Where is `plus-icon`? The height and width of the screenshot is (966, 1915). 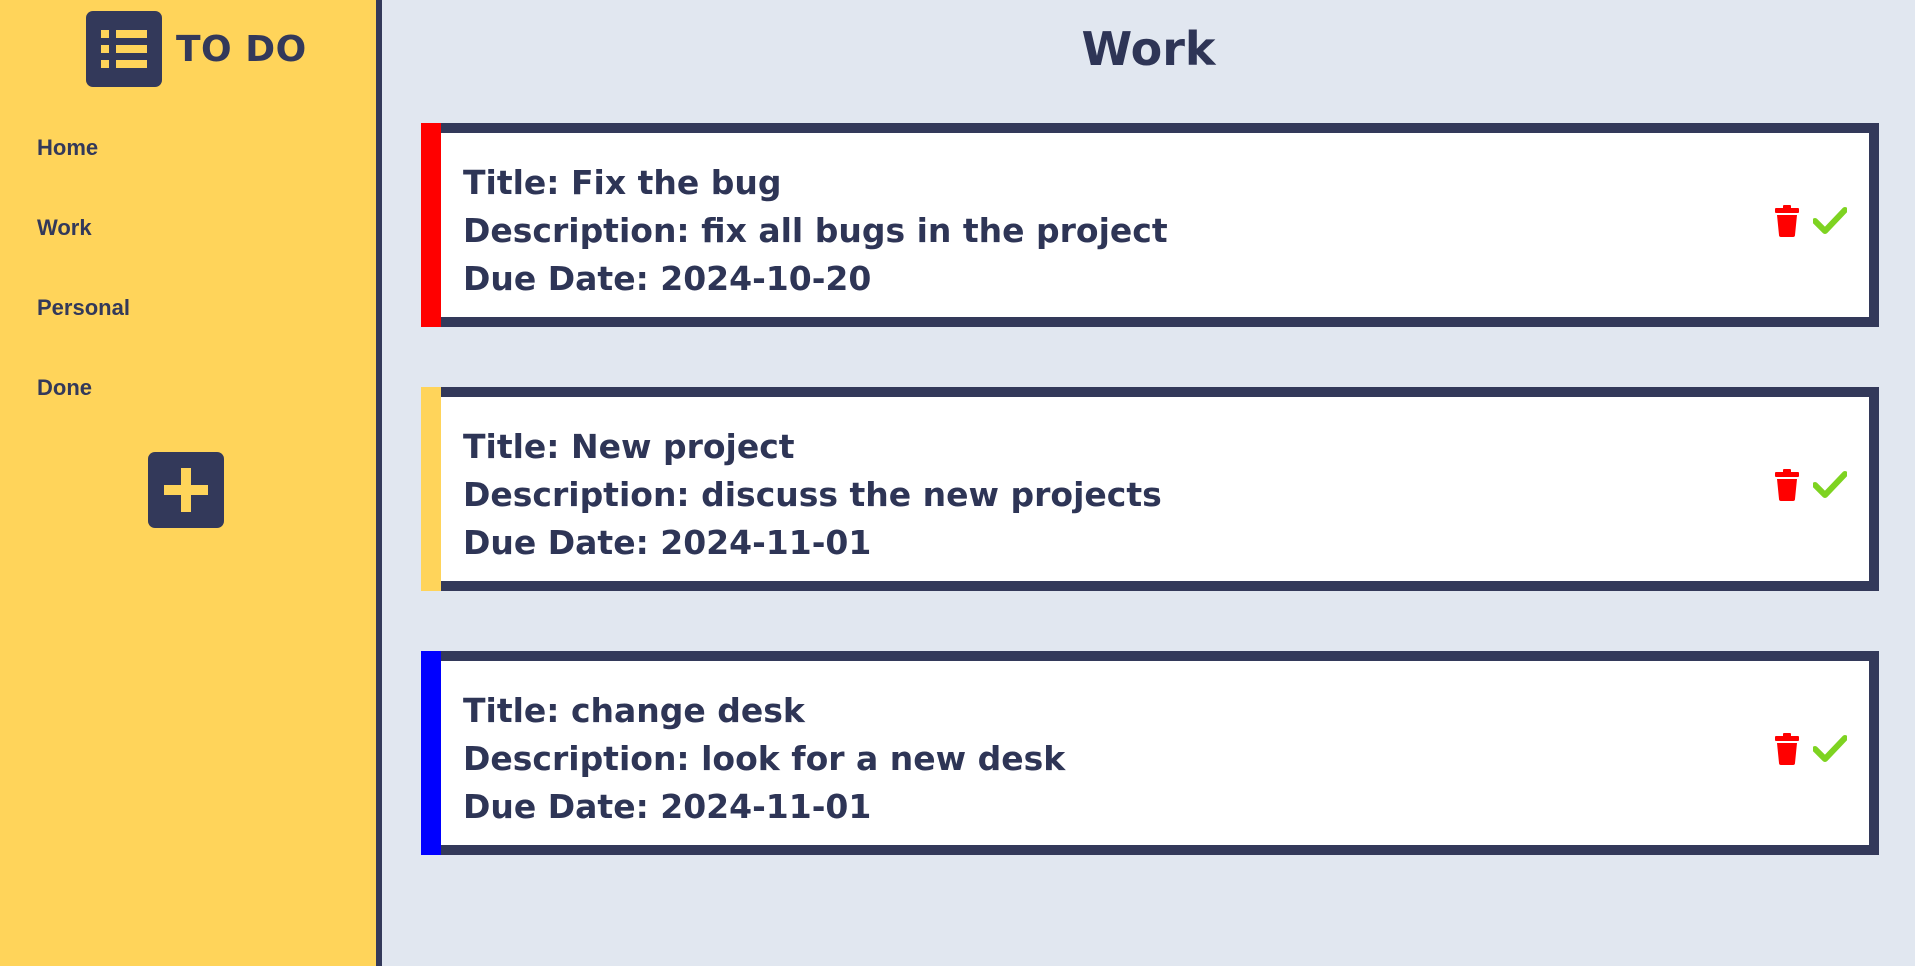
plus-icon is located at coordinates (186, 490).